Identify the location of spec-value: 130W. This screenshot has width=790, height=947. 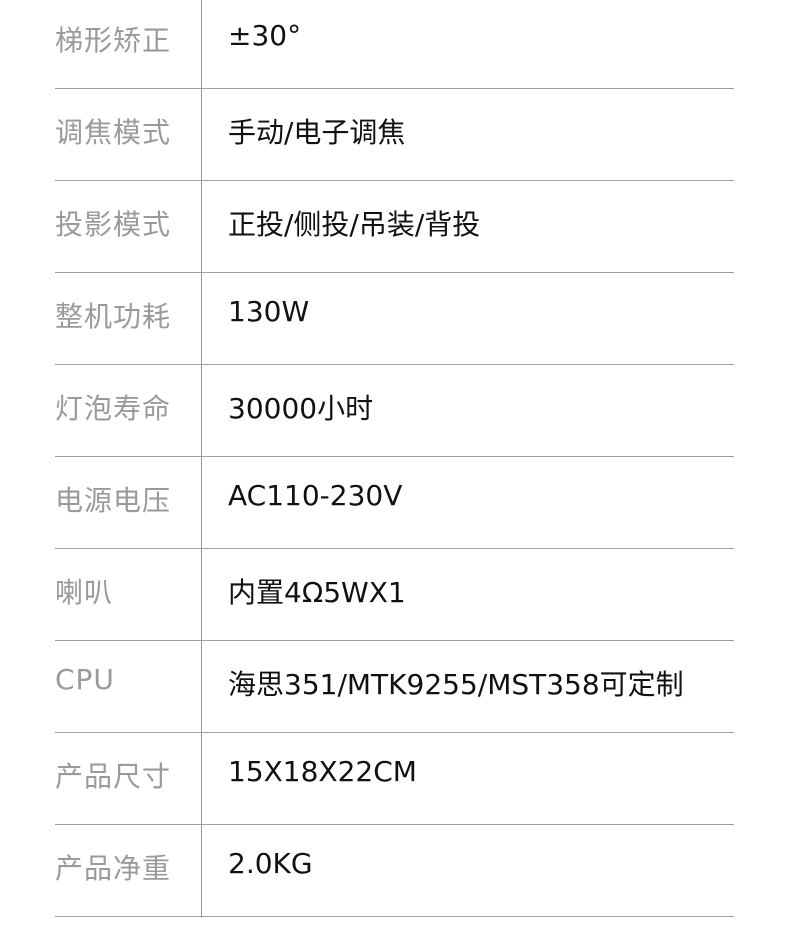
(269, 311).